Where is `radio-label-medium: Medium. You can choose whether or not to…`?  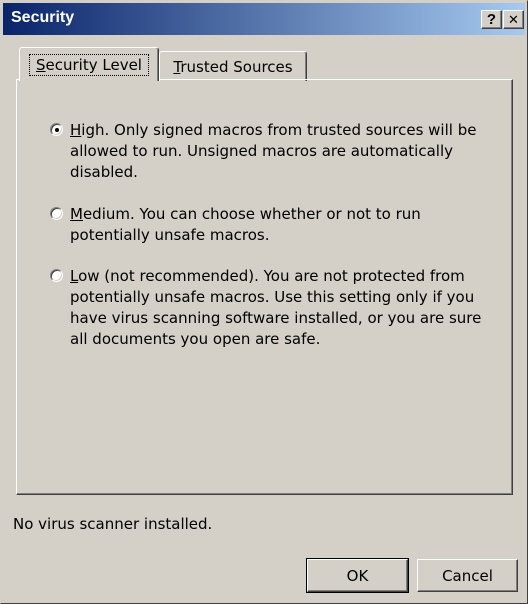
radio-label-medium: Medium. You can choose whether or not to… is located at coordinates (245, 224).